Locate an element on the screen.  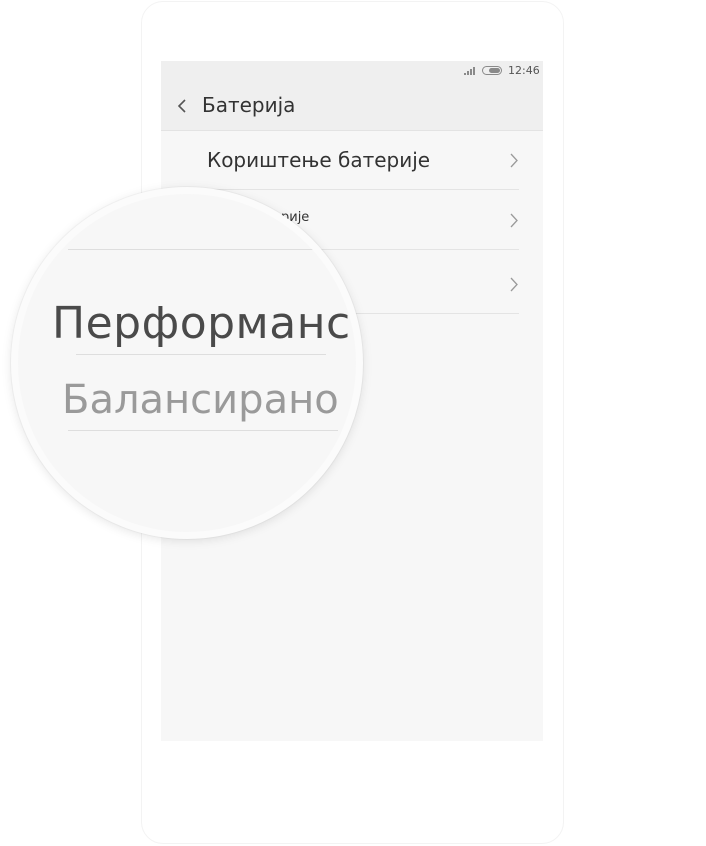
list-item-label: Кориштење батерије is located at coordinates (319, 160).